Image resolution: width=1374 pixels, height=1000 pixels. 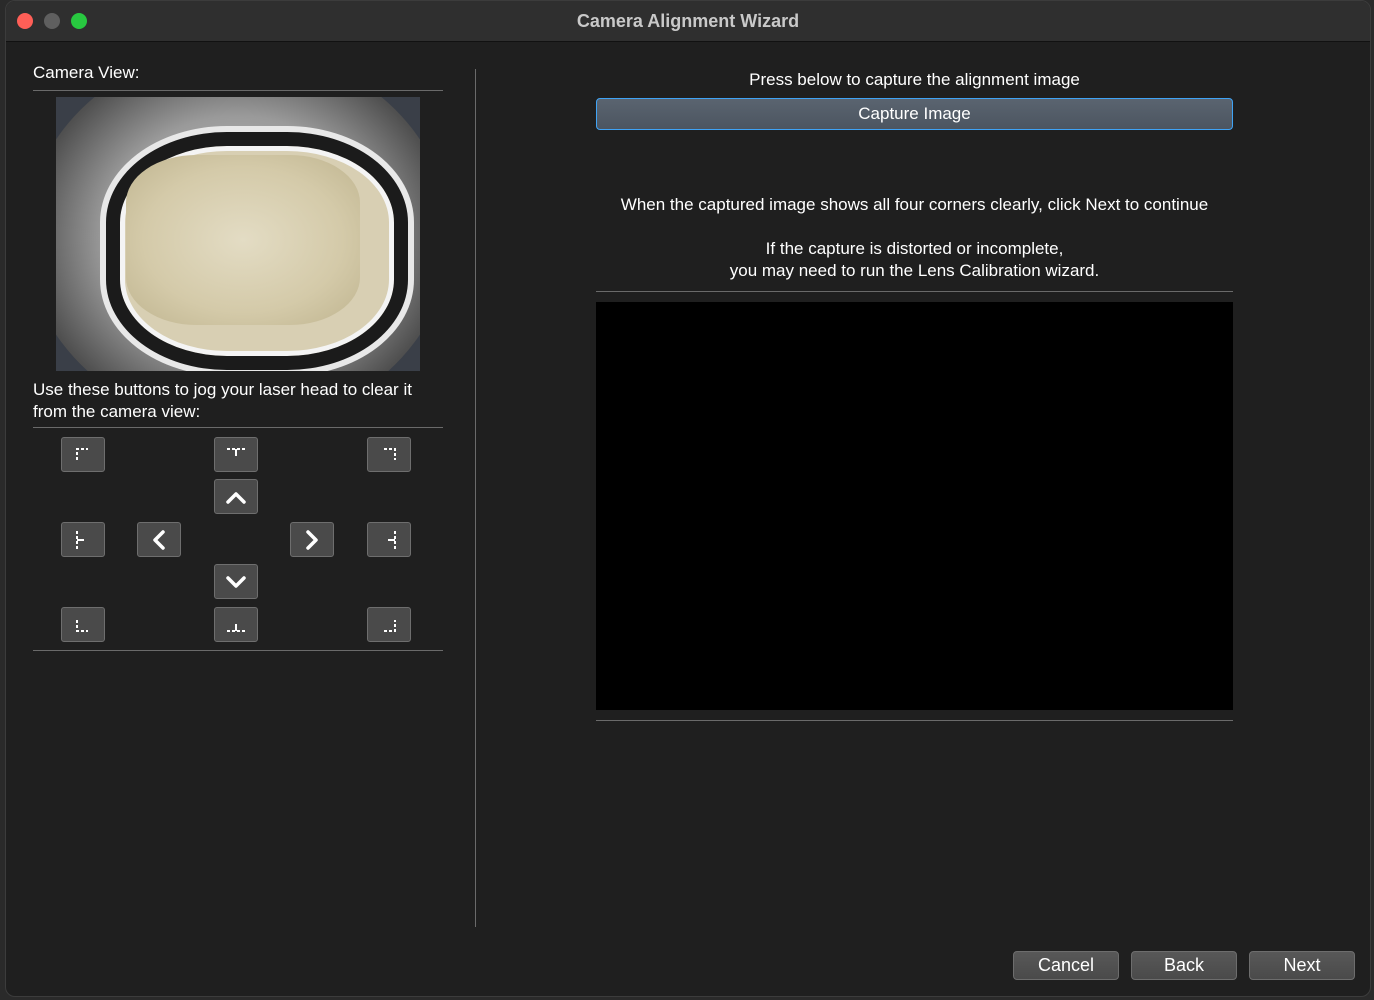 I want to click on camera-view-divider, so click(x=238, y=90).